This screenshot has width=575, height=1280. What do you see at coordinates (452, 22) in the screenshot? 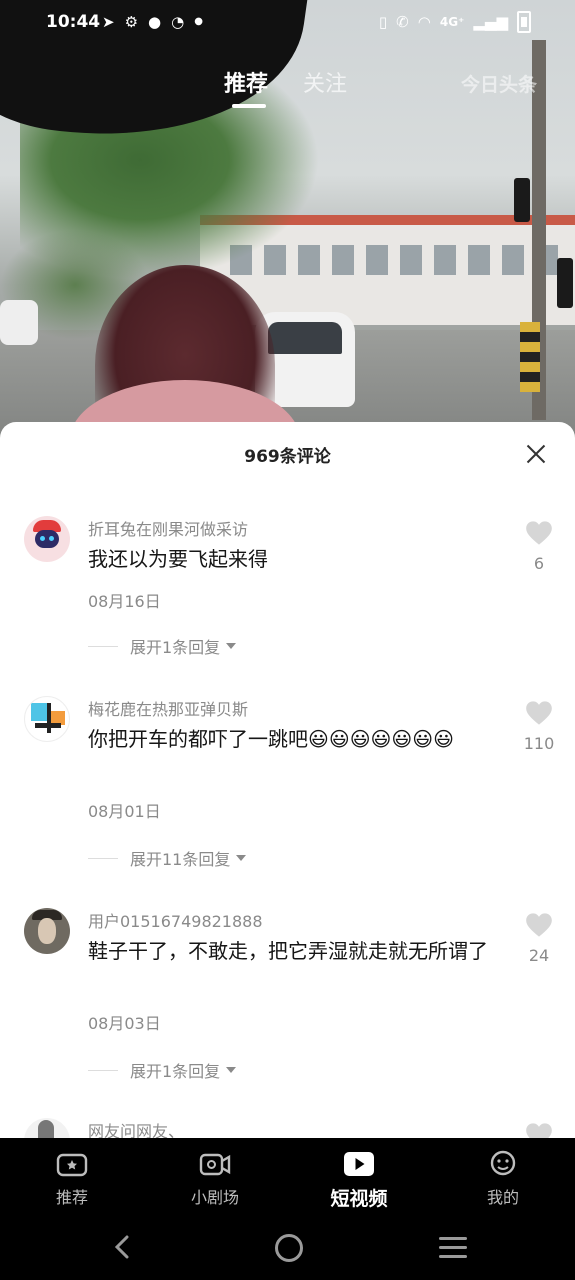
I see `network-label: 4G⁺` at bounding box center [452, 22].